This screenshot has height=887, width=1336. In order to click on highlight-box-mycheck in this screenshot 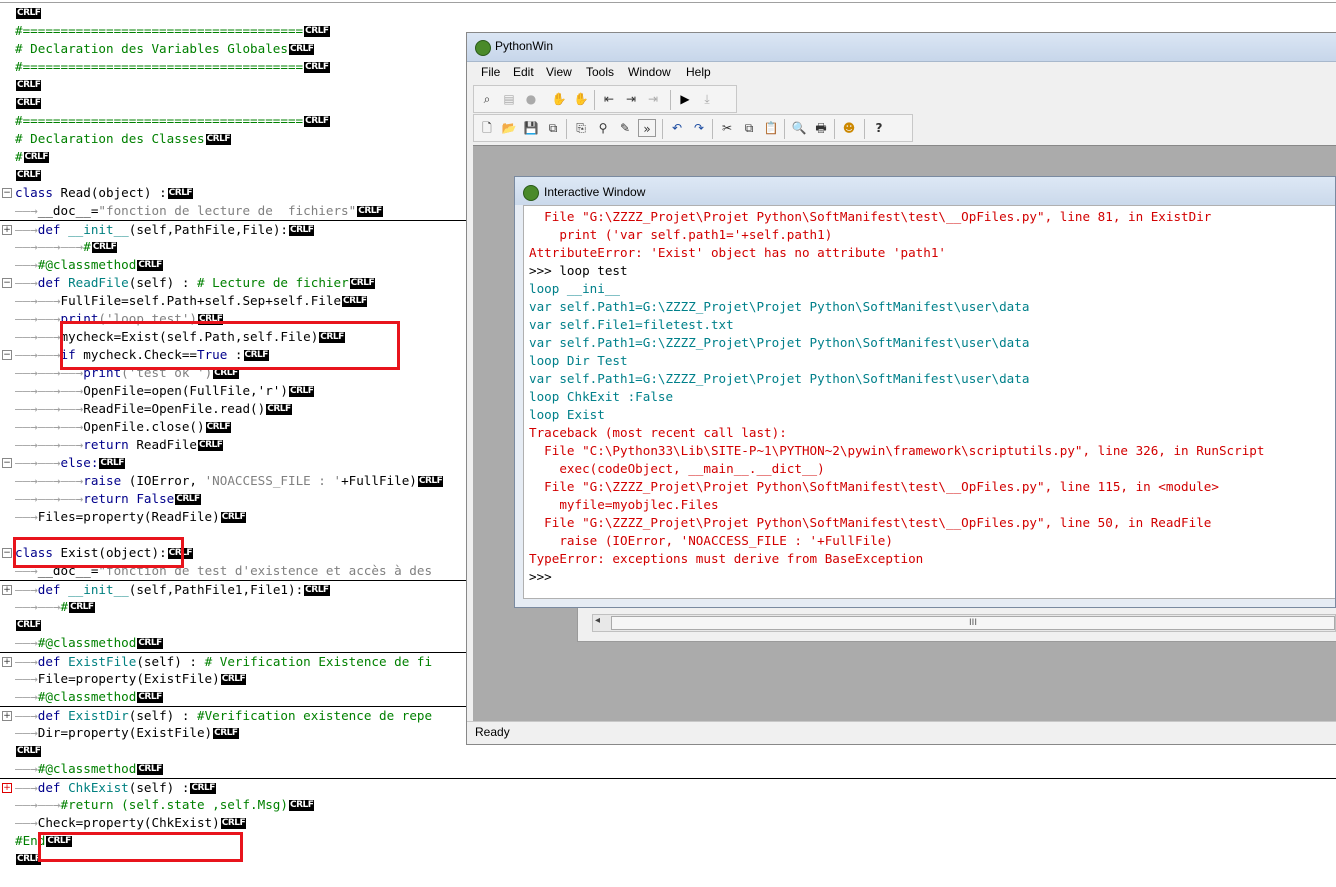, I will do `click(230, 345)`.